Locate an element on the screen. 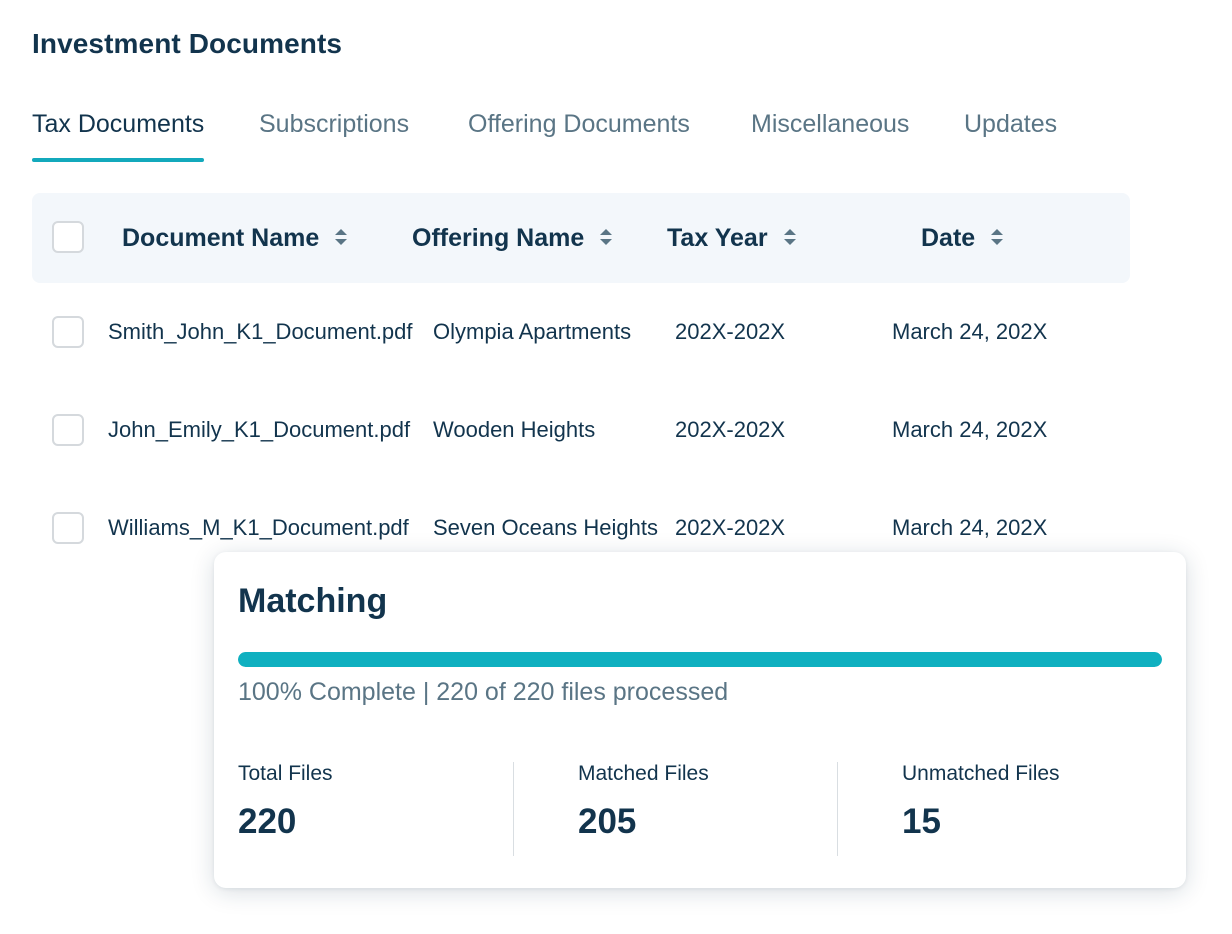 The image size is (1232, 934). tab-offering-documents: Offering Documents is located at coordinates (579, 136).